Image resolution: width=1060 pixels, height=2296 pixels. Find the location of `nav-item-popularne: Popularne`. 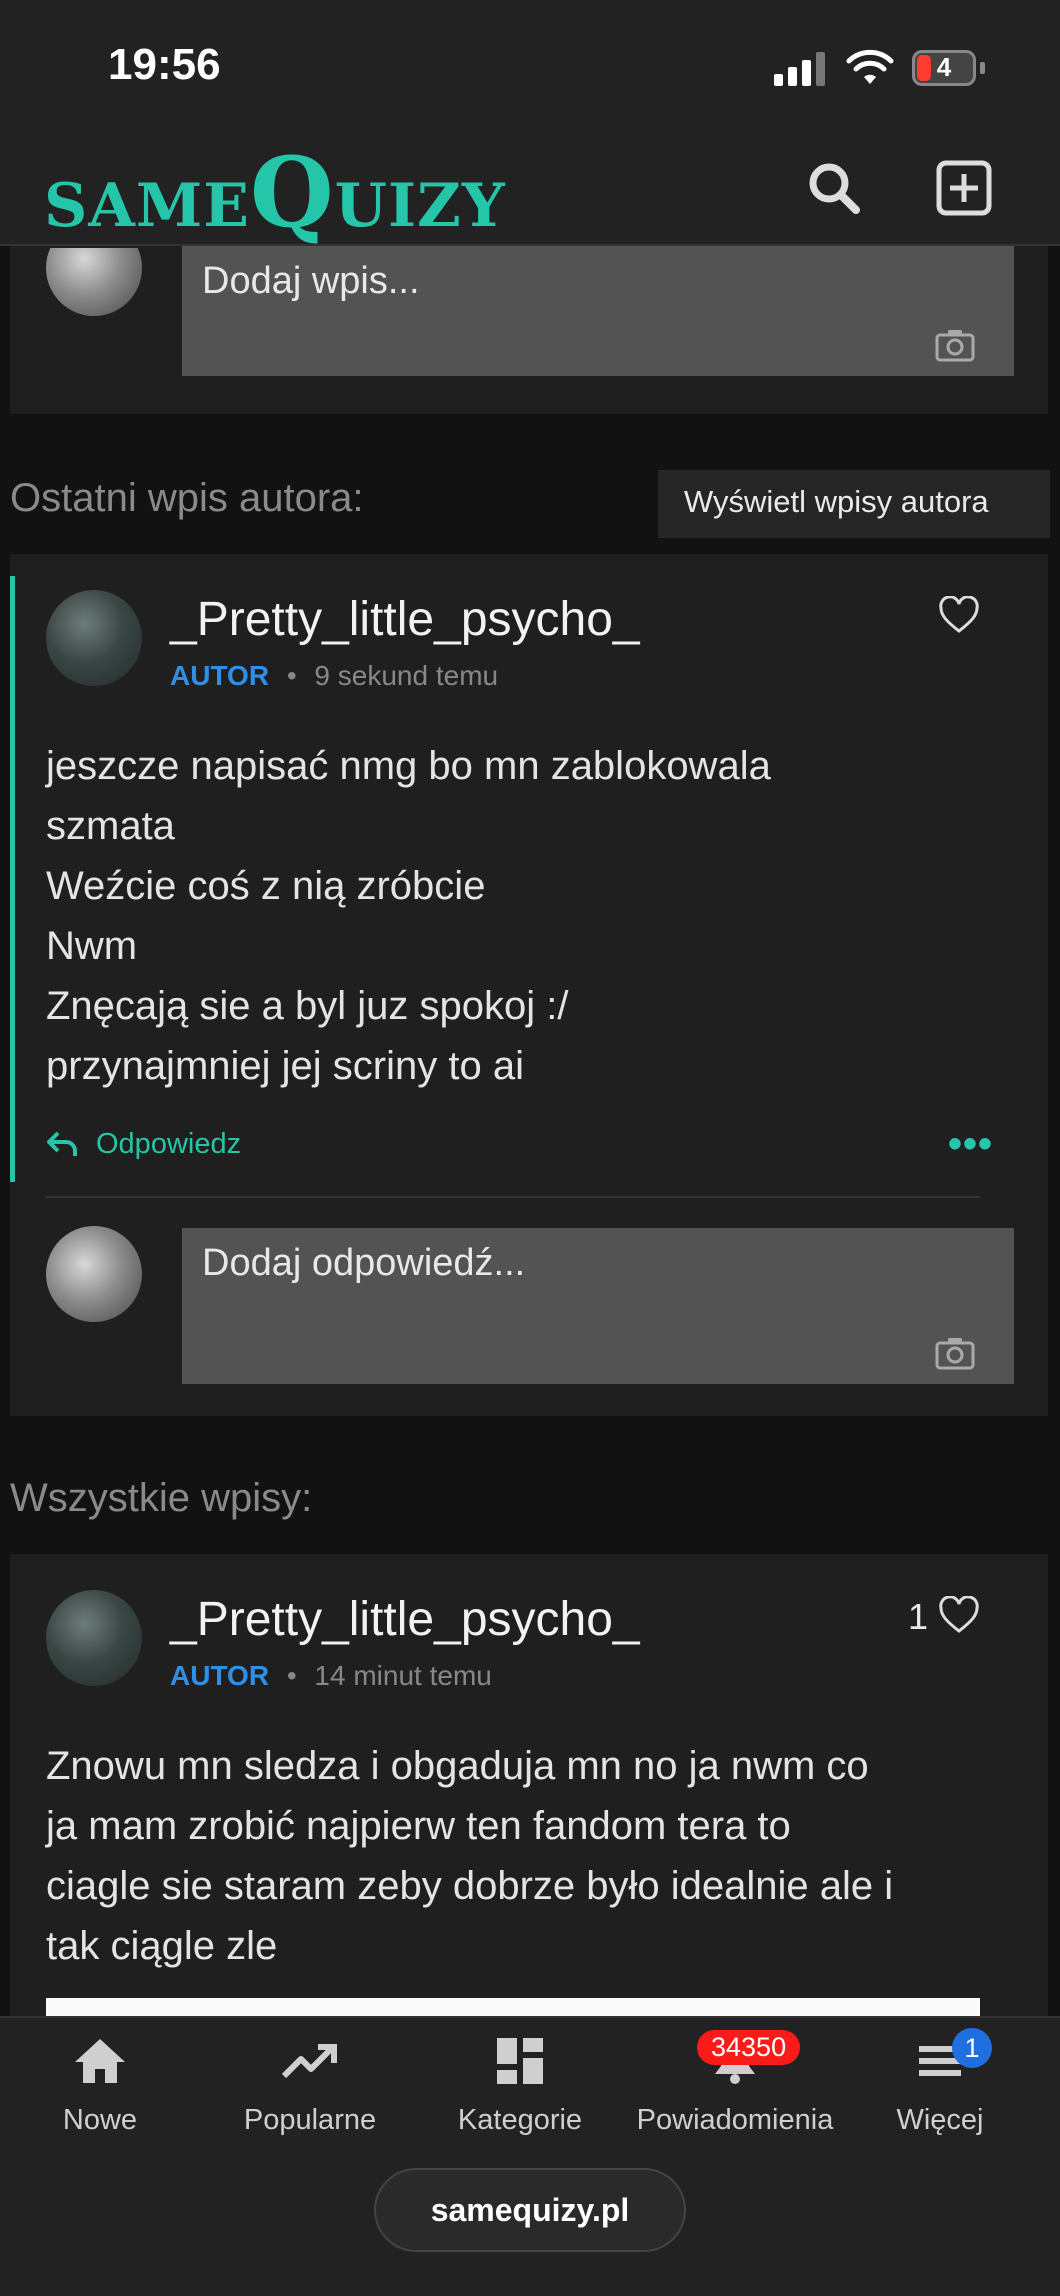

nav-item-popularne: Popularne is located at coordinates (310, 2091).